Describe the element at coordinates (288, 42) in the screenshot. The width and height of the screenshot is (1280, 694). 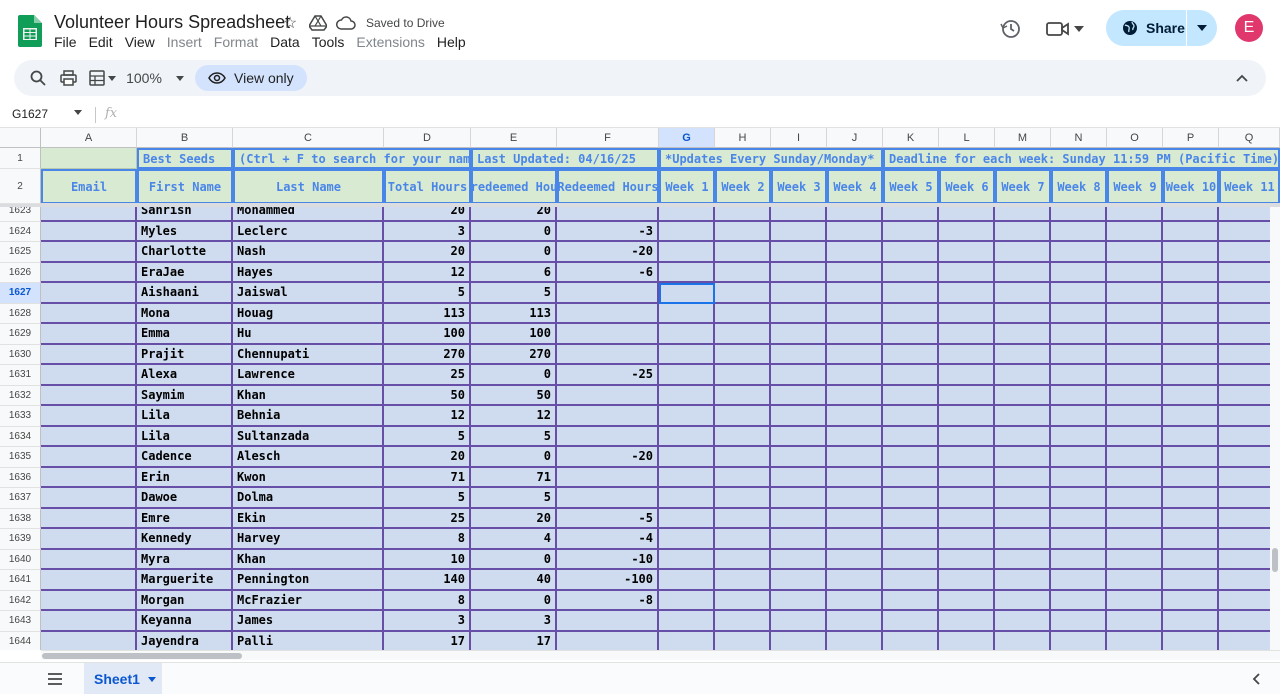
I see `menu-data: Data` at that location.